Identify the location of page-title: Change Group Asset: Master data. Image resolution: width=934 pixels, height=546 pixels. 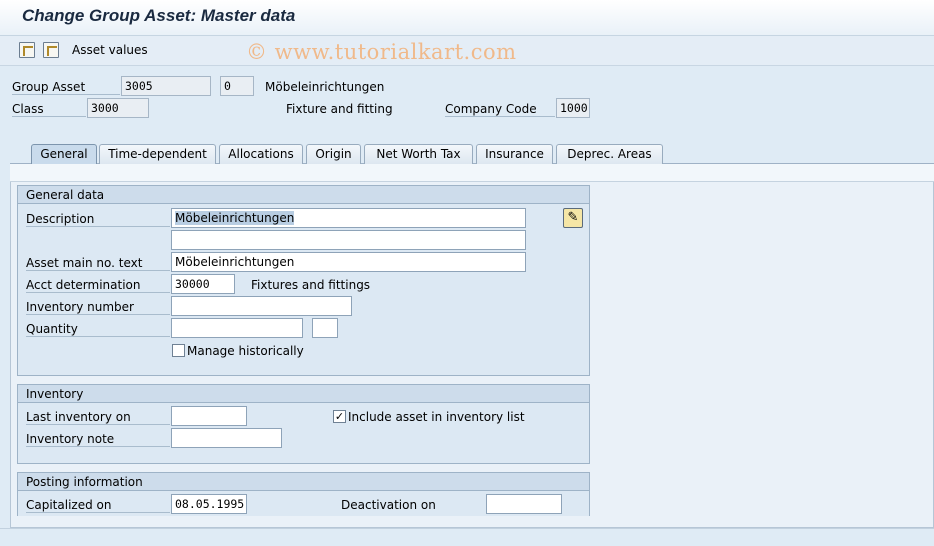
(159, 15).